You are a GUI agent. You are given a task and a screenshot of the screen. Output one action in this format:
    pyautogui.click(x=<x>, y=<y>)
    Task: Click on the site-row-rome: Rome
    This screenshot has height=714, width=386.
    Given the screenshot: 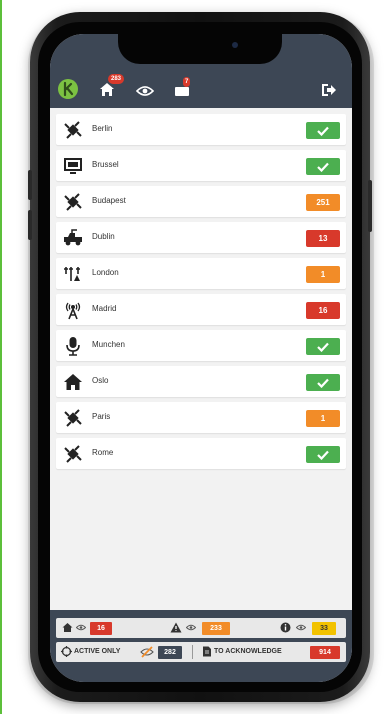 What is the action you would take?
    pyautogui.click(x=201, y=453)
    